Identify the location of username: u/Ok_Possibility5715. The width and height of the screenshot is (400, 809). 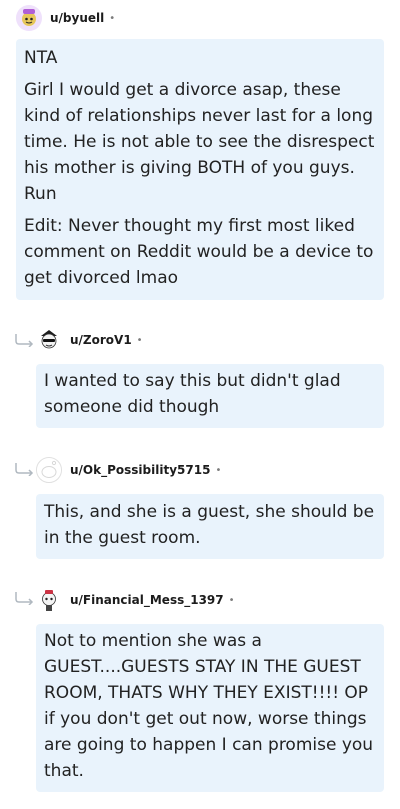
(140, 470).